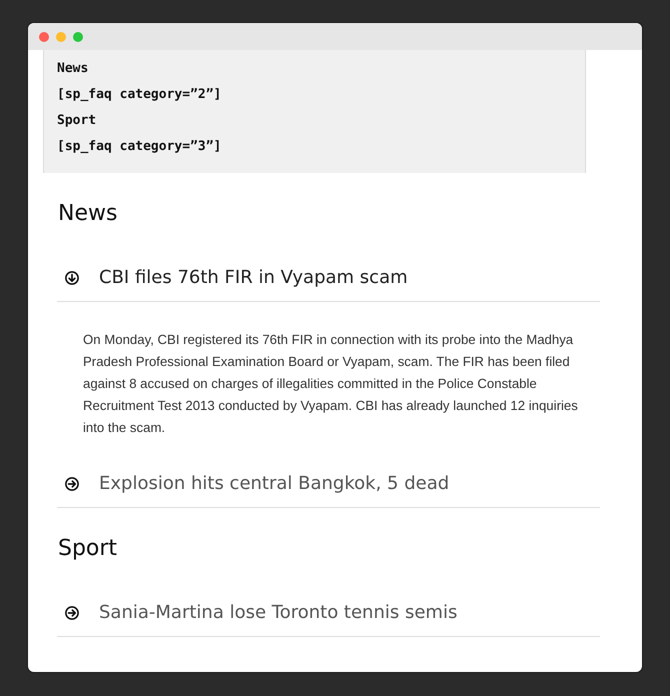  Describe the element at coordinates (44, 37) in the screenshot. I see `close-icon` at that location.